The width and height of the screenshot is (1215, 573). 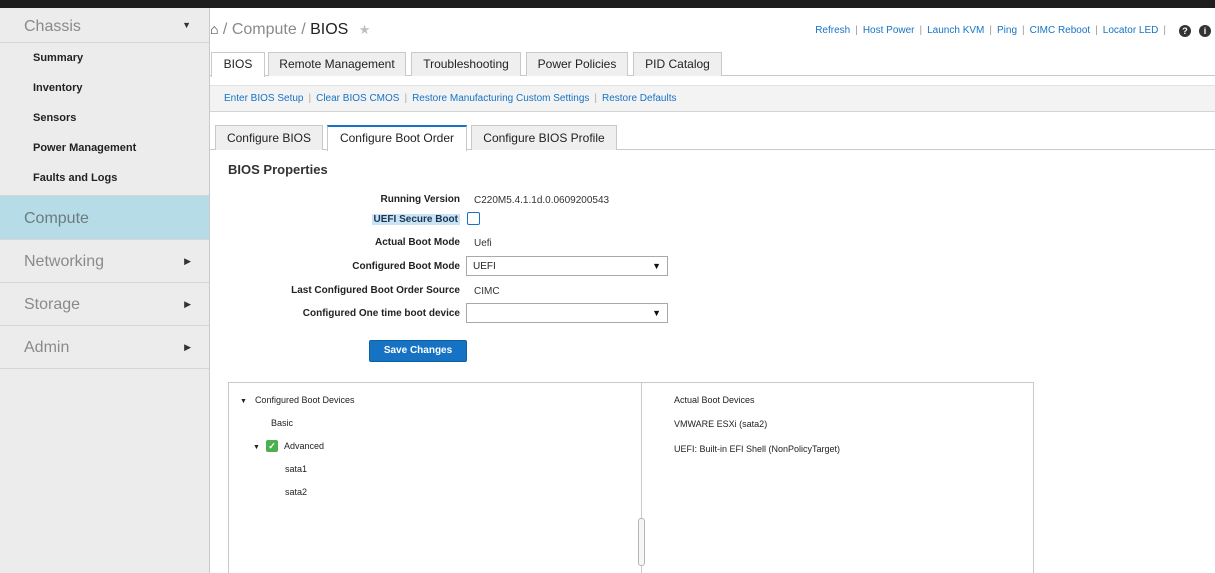 What do you see at coordinates (337, 64) in the screenshot?
I see `tab-remote-management: Remote Management` at bounding box center [337, 64].